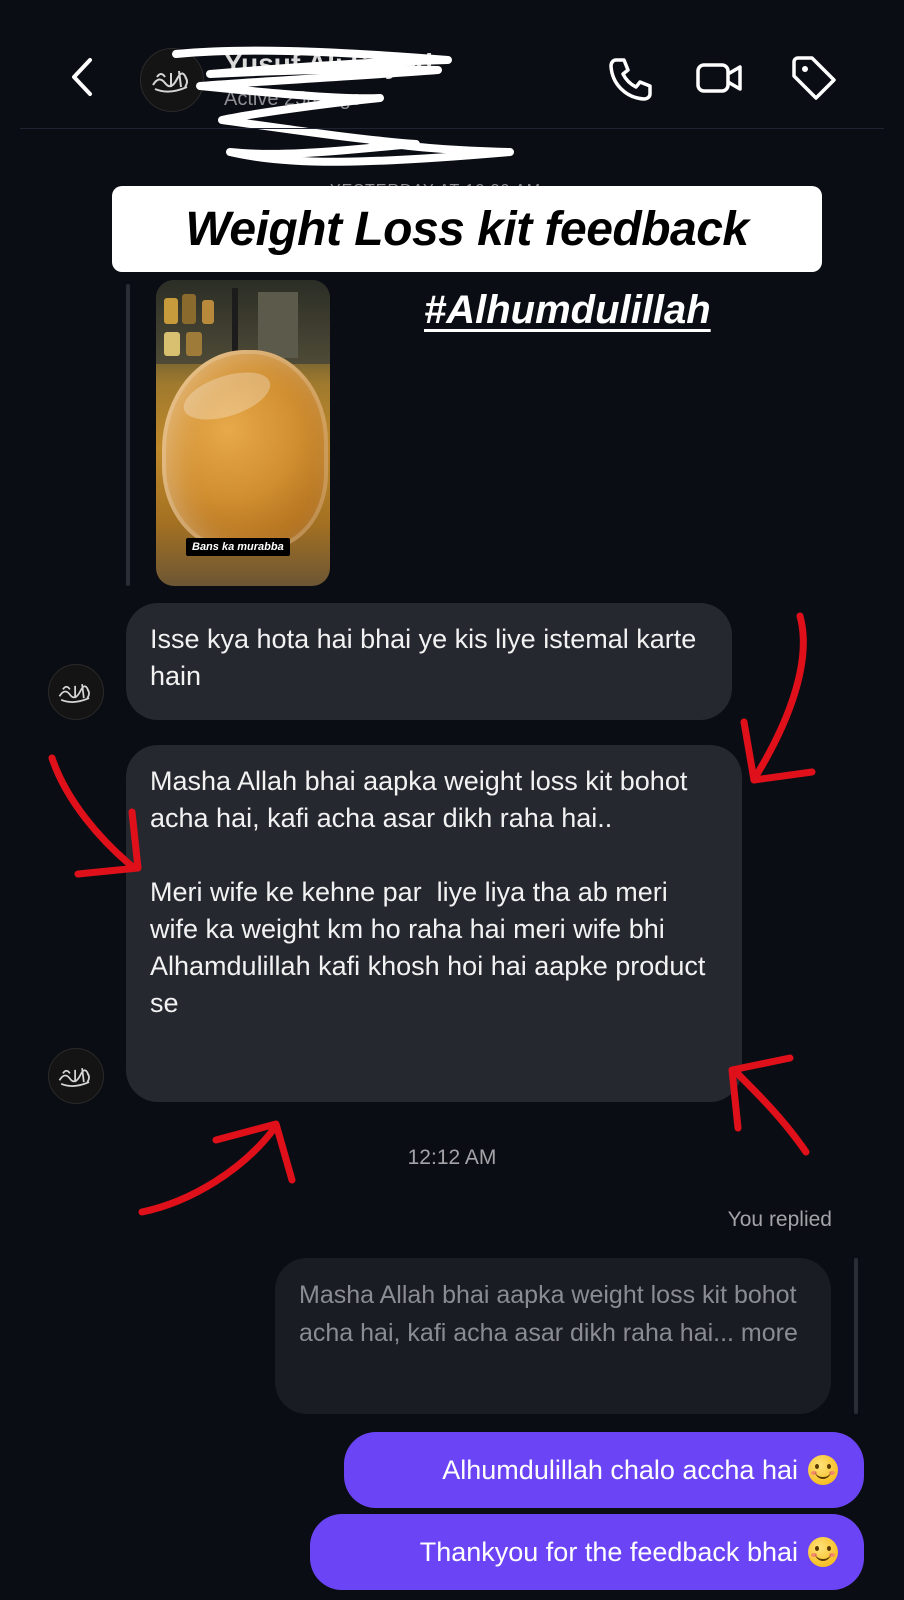 This screenshot has width=904, height=1600. I want to click on redaction-scribble, so click(343, 106).